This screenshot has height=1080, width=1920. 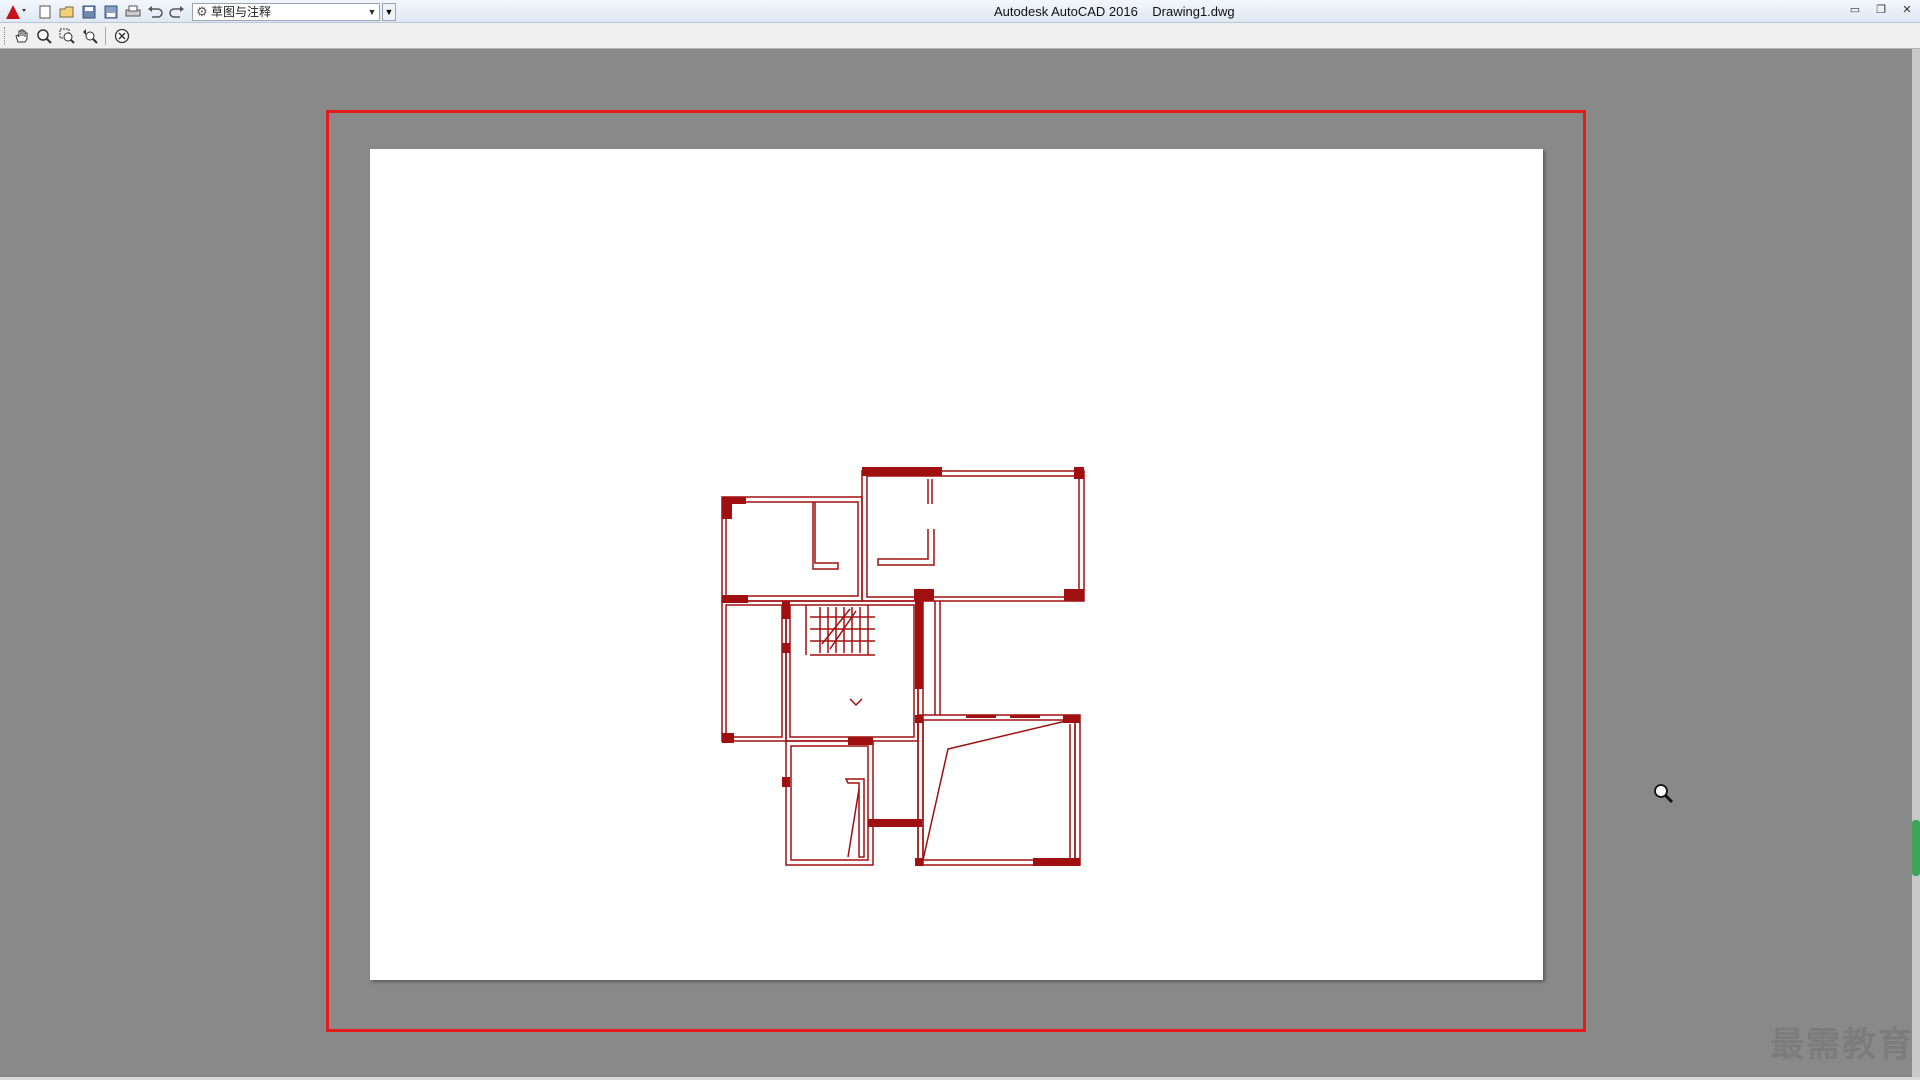 I want to click on zoom-realtime-icon, so click(x=43, y=36).